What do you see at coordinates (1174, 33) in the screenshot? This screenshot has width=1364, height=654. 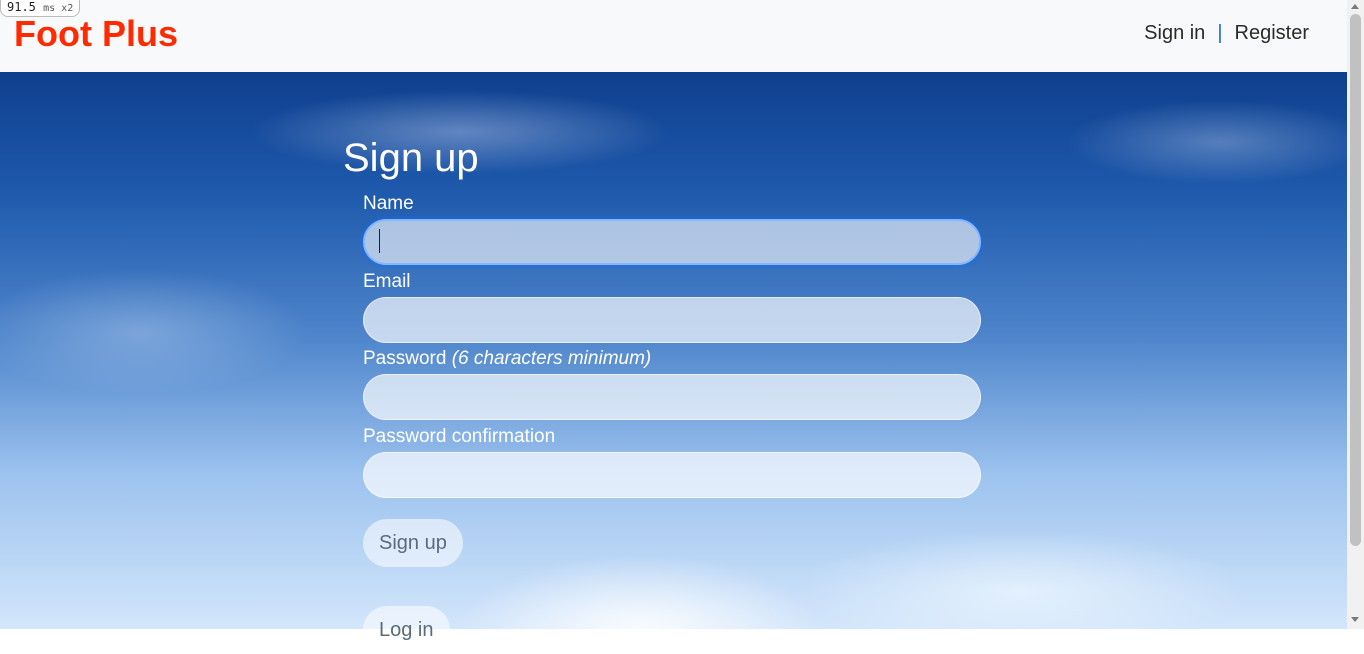 I see `sign-in-link: Sign in` at bounding box center [1174, 33].